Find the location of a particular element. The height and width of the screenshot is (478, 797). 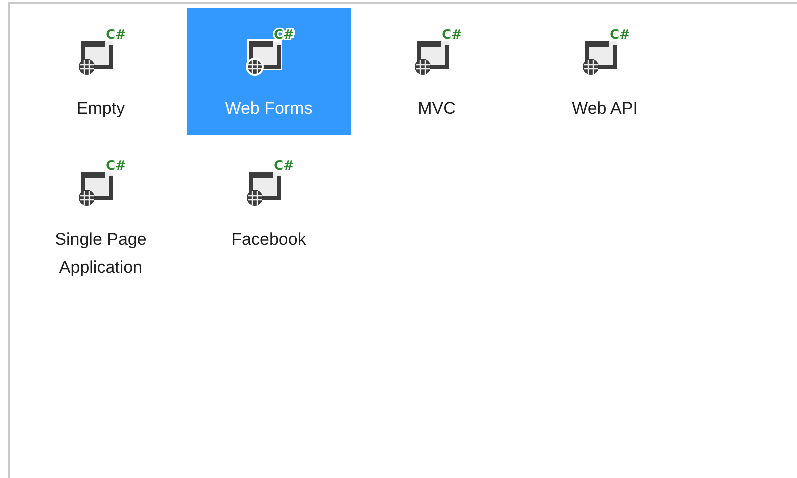

template-label: Web API is located at coordinates (605, 109).